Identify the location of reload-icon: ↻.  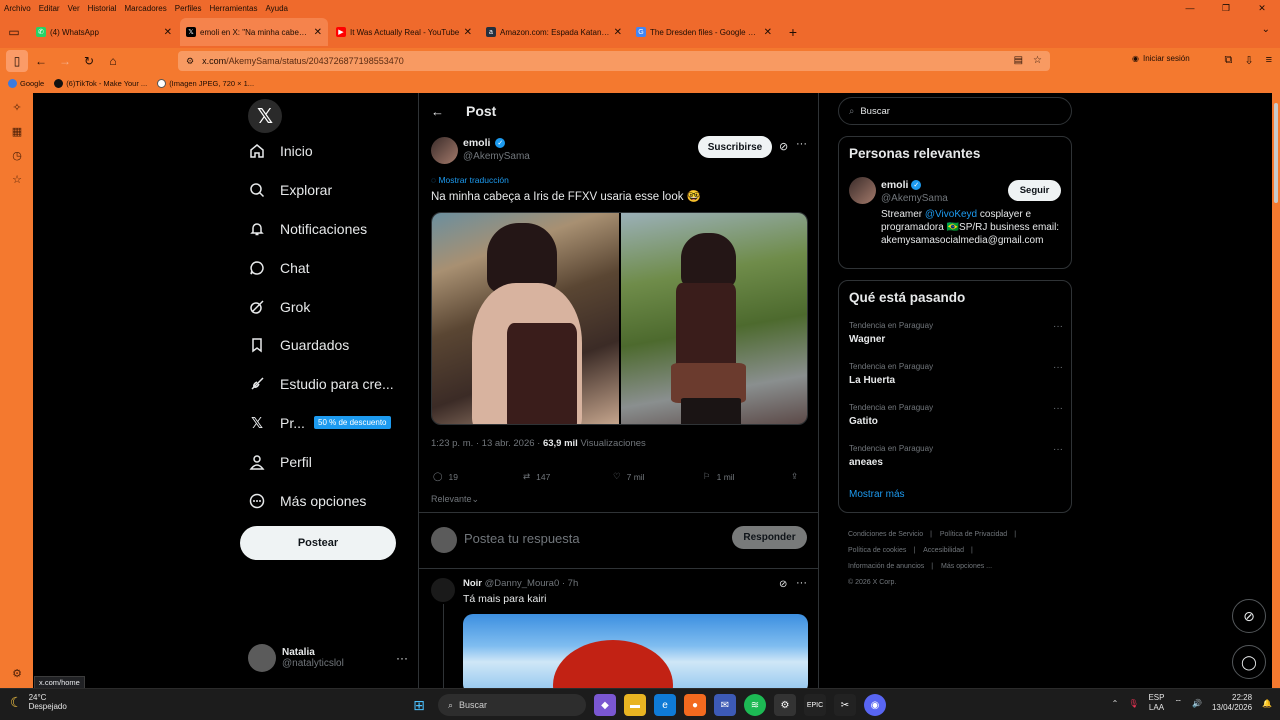
(89, 61).